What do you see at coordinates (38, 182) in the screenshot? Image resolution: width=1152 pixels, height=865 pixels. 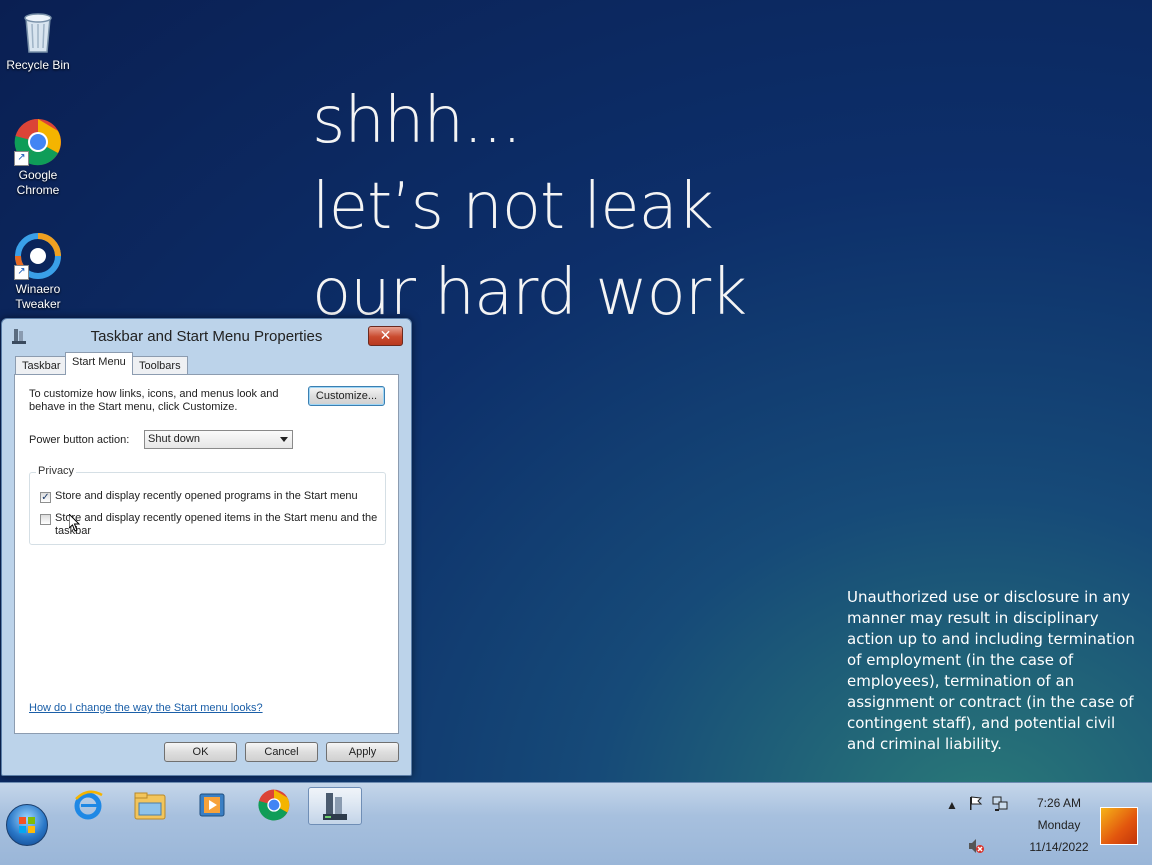 I see `desktop-icon-label: Google Chrome` at bounding box center [38, 182].